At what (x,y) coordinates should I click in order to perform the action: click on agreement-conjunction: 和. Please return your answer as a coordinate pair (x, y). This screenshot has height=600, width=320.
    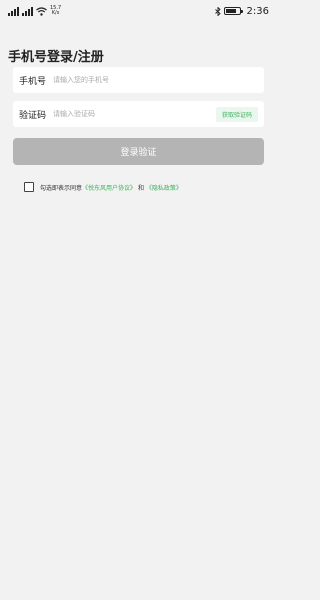
    Looking at the image, I should click on (140, 188).